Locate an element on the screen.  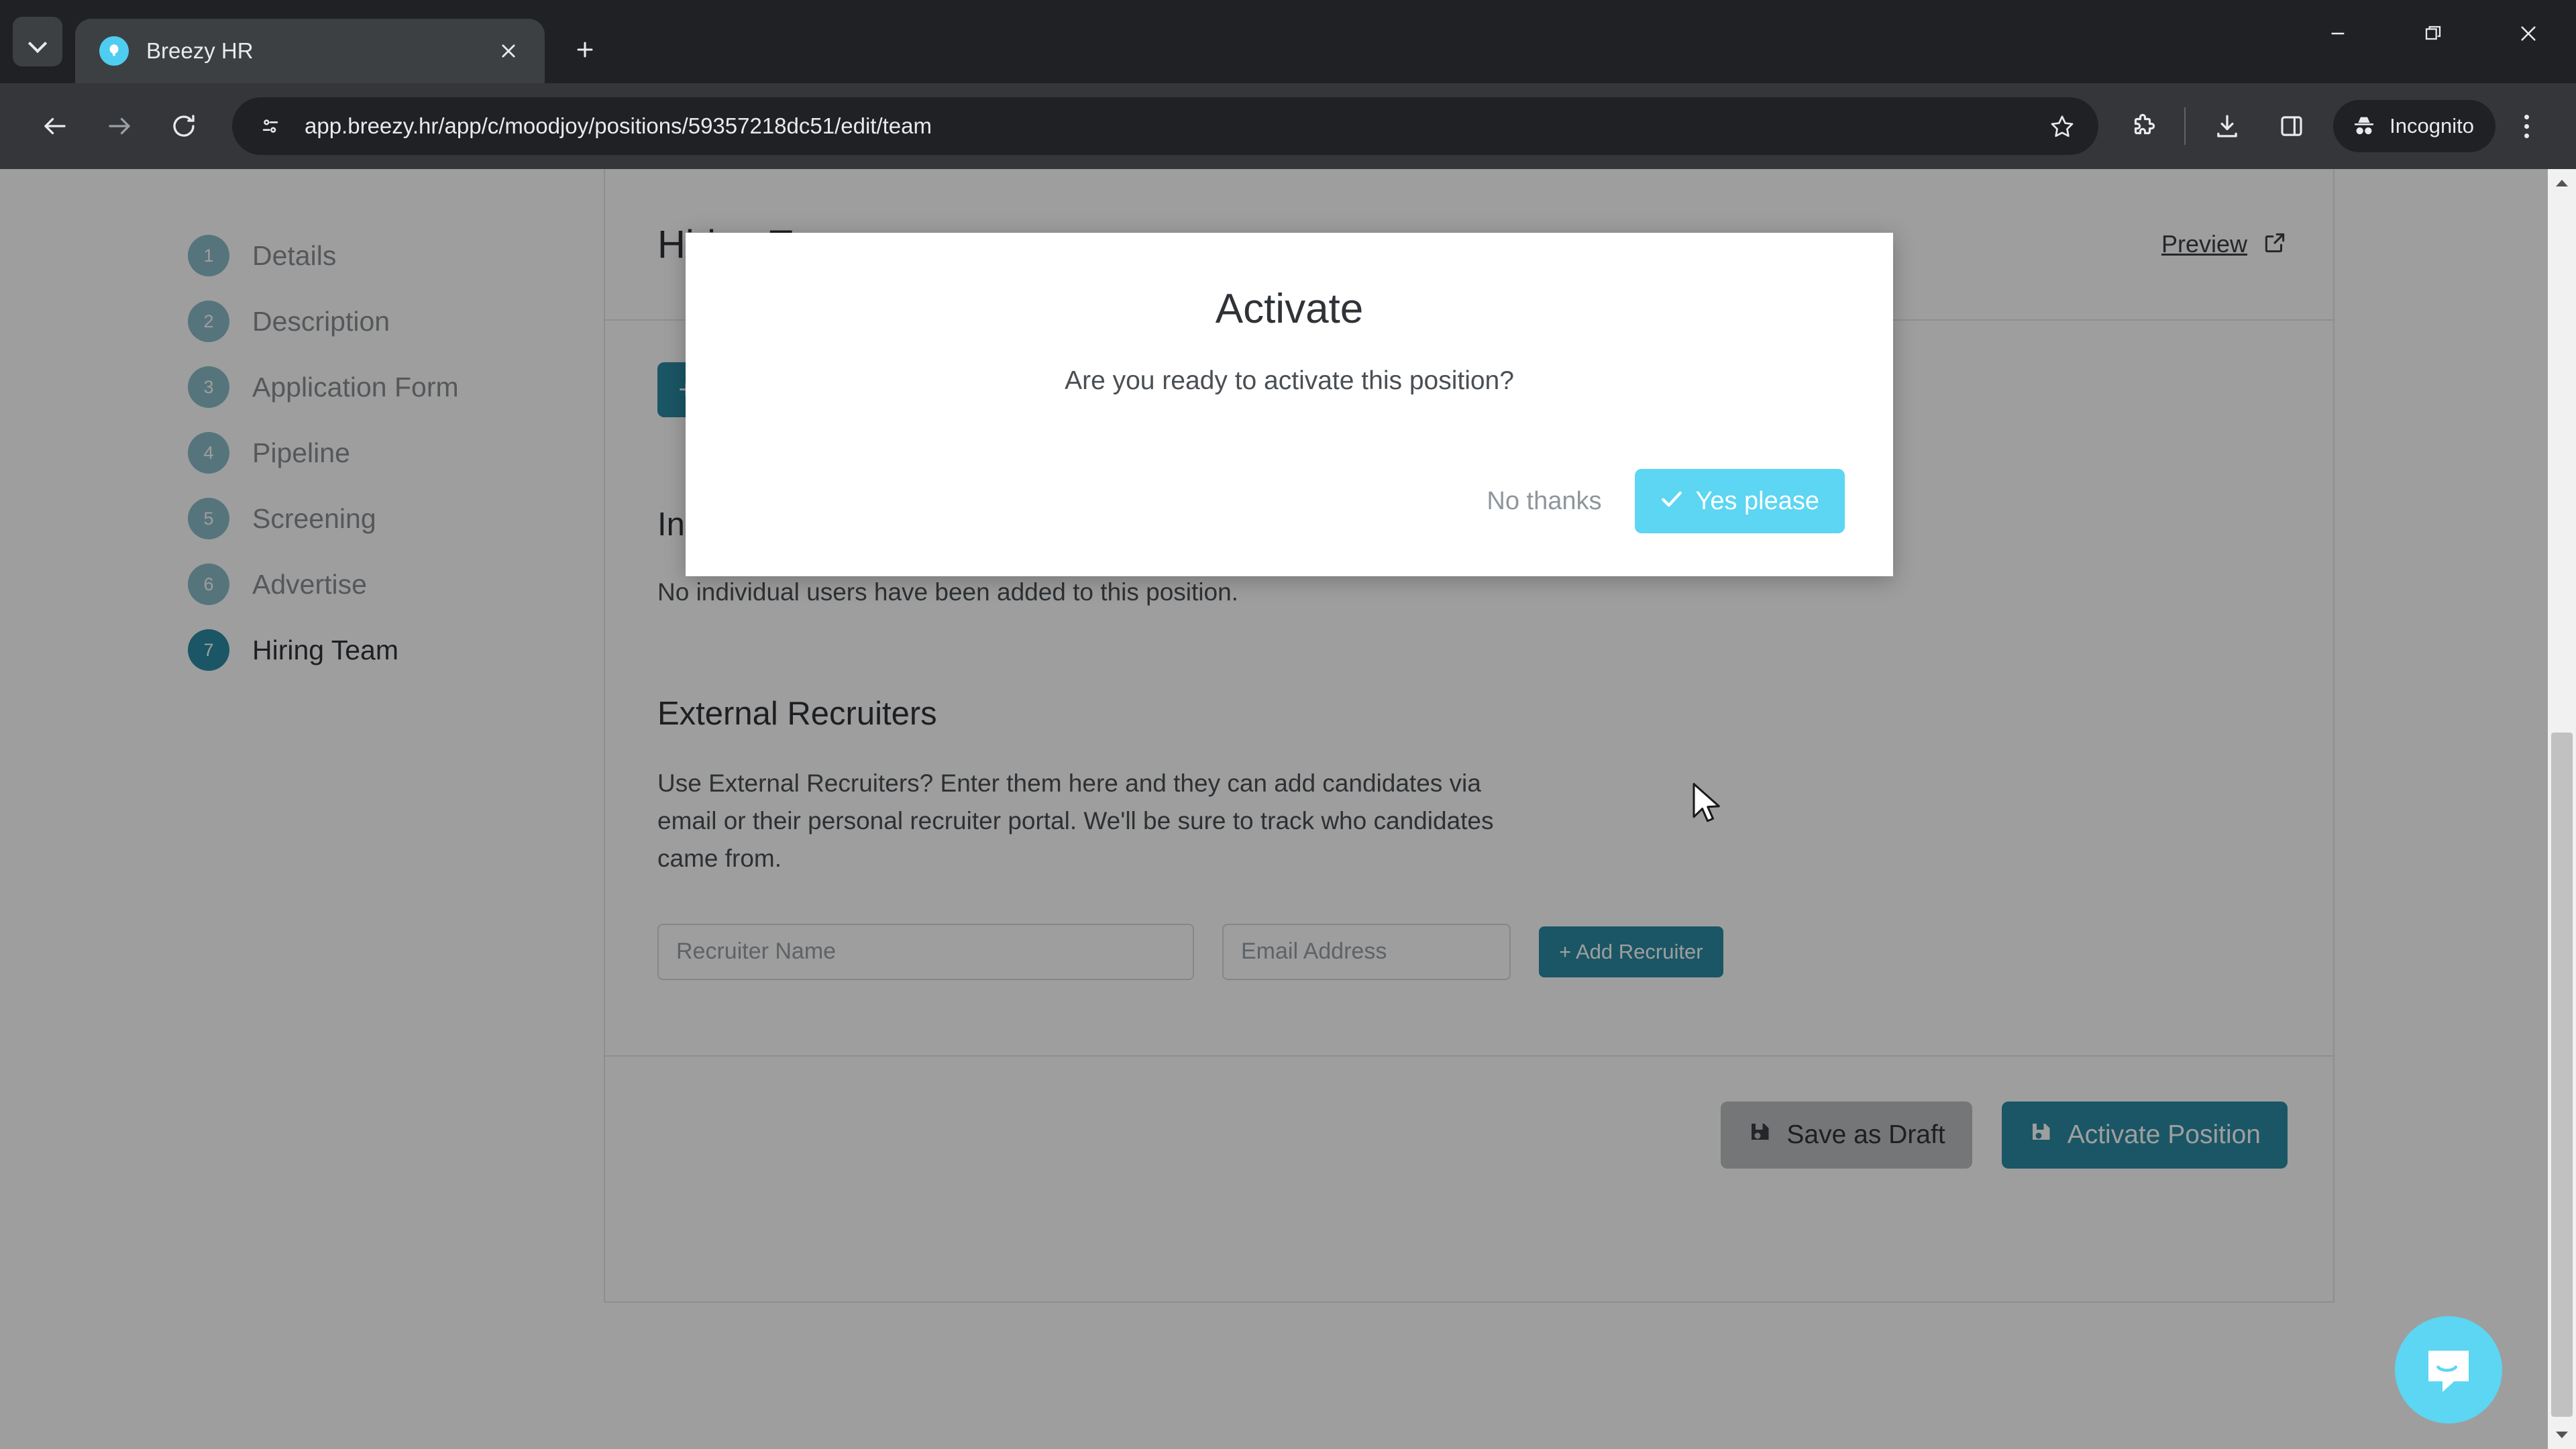
scroll-down-arrow-icon is located at coordinates (2562, 1435).